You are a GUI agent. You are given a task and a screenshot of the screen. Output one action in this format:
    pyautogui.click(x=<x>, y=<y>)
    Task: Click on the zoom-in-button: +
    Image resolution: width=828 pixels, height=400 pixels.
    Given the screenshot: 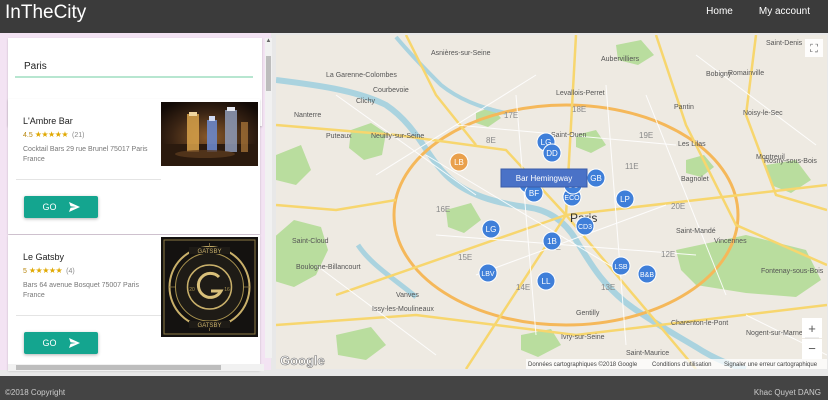 What is the action you would take?
    pyautogui.click(x=812, y=328)
    